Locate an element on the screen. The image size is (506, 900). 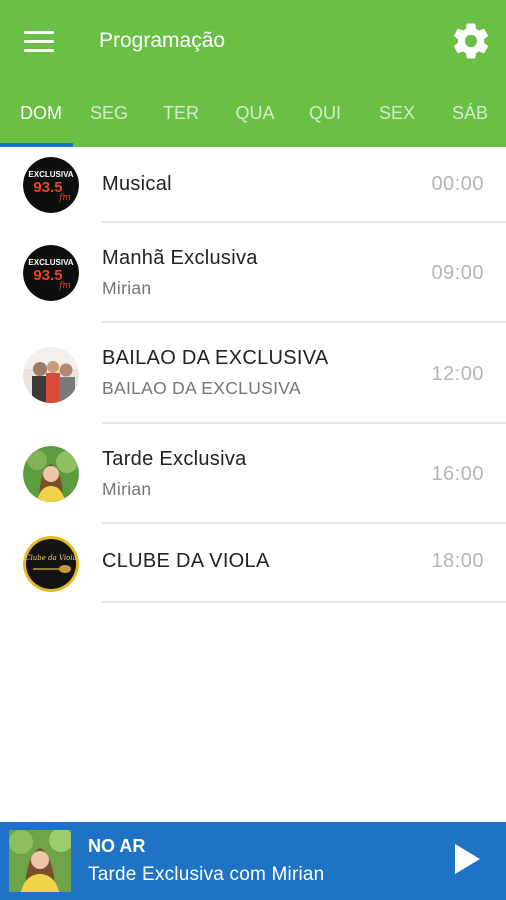
play-icon is located at coordinates (467, 859).